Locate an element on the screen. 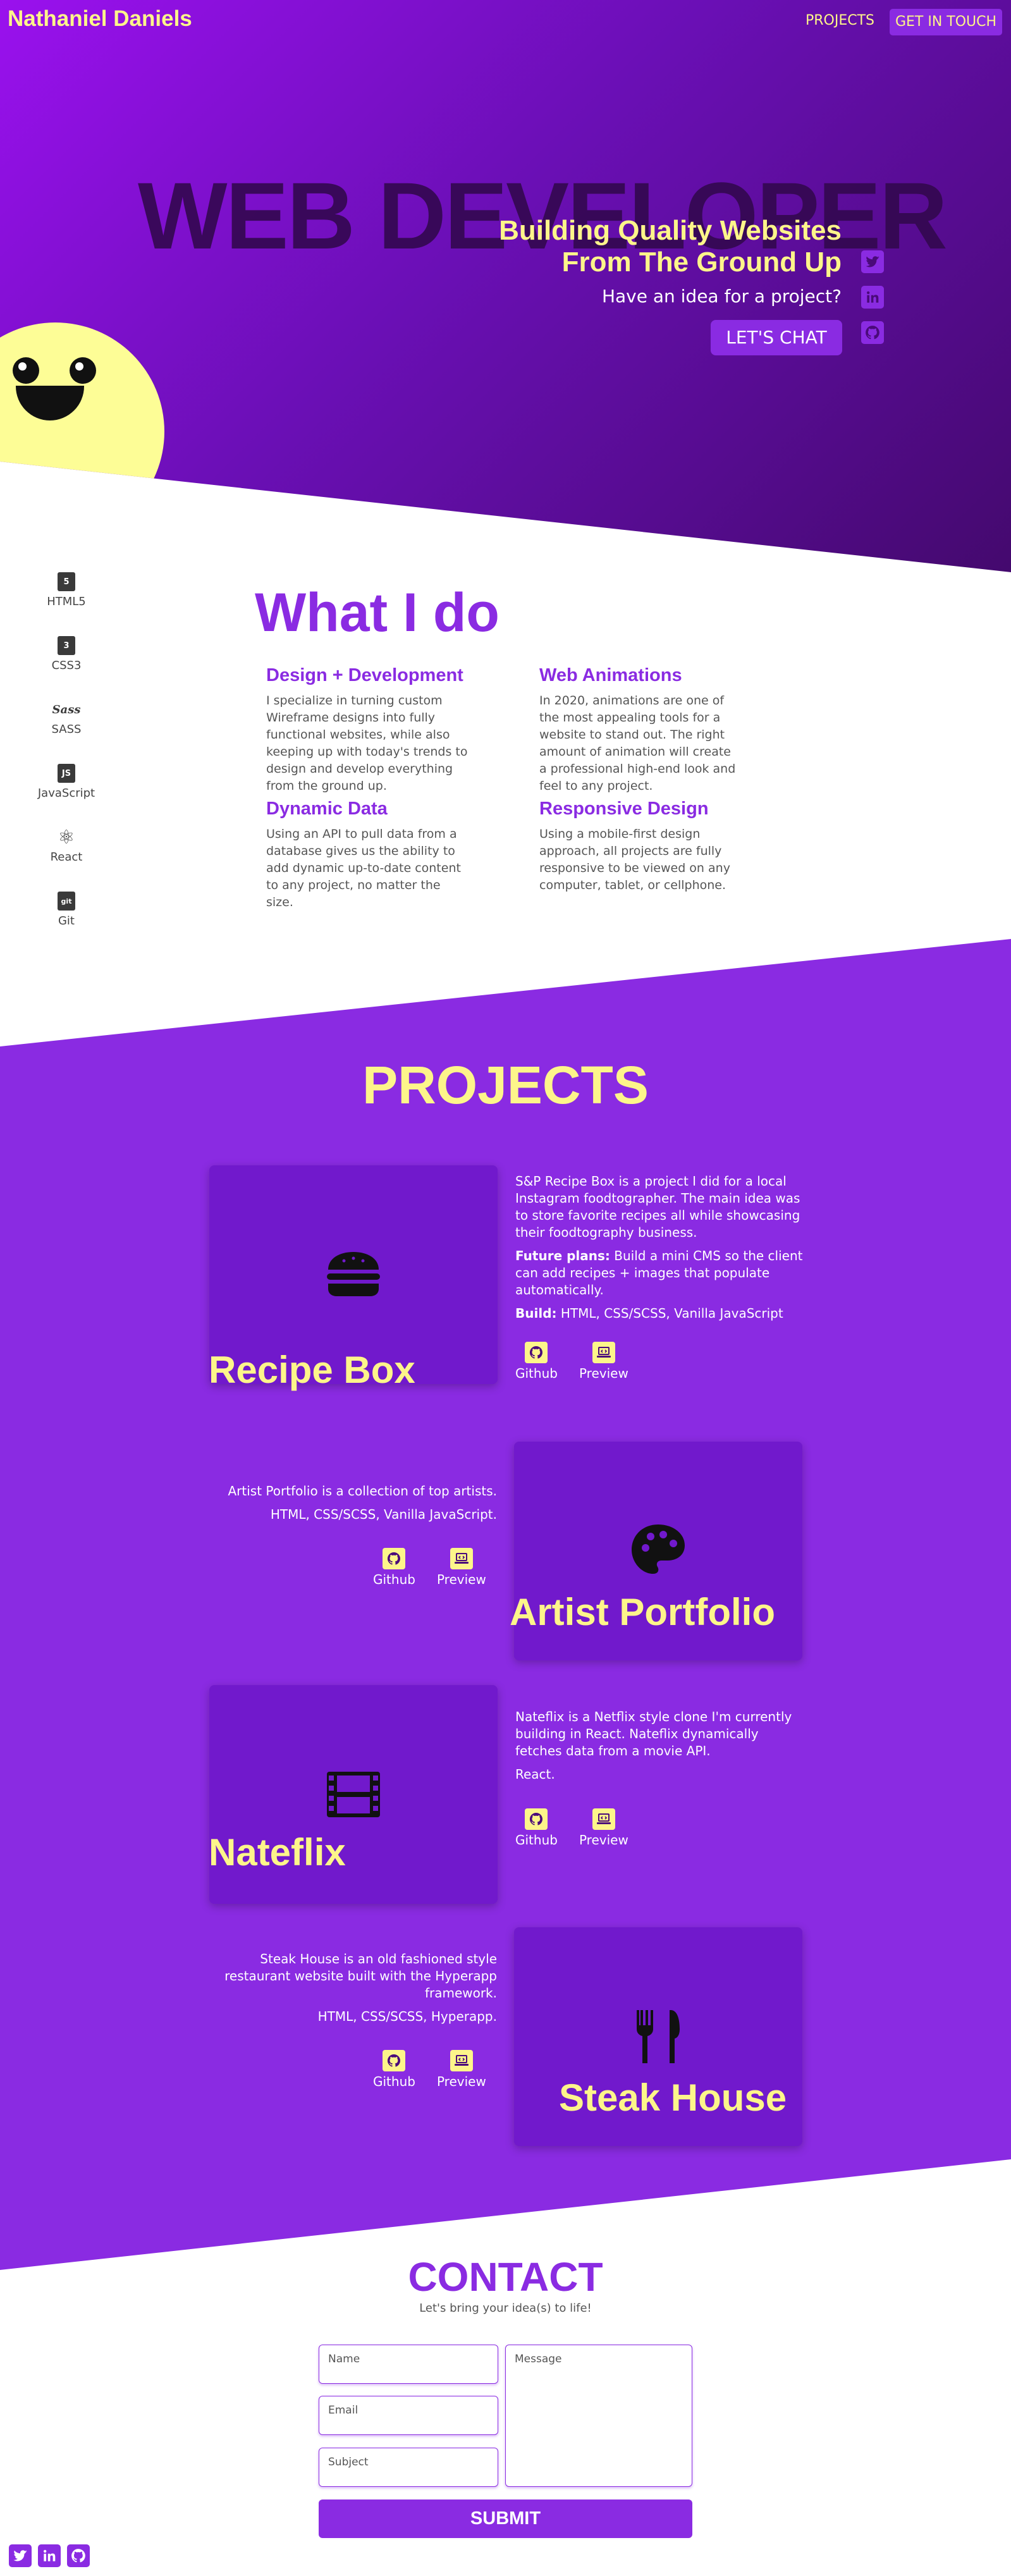 Image resolution: width=1011 pixels, height=2576 pixels. projects-title: PROJECTS is located at coordinates (505, 1085).